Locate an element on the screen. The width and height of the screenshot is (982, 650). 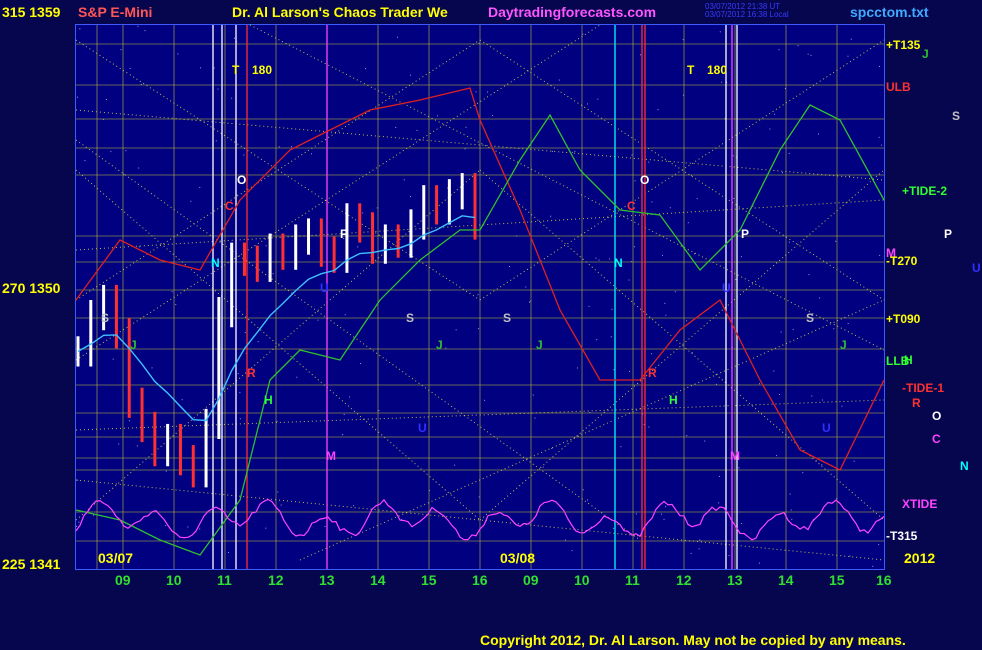
timestamp-local: 03/07/2012 16:38 Local is located at coordinates (747, 14).